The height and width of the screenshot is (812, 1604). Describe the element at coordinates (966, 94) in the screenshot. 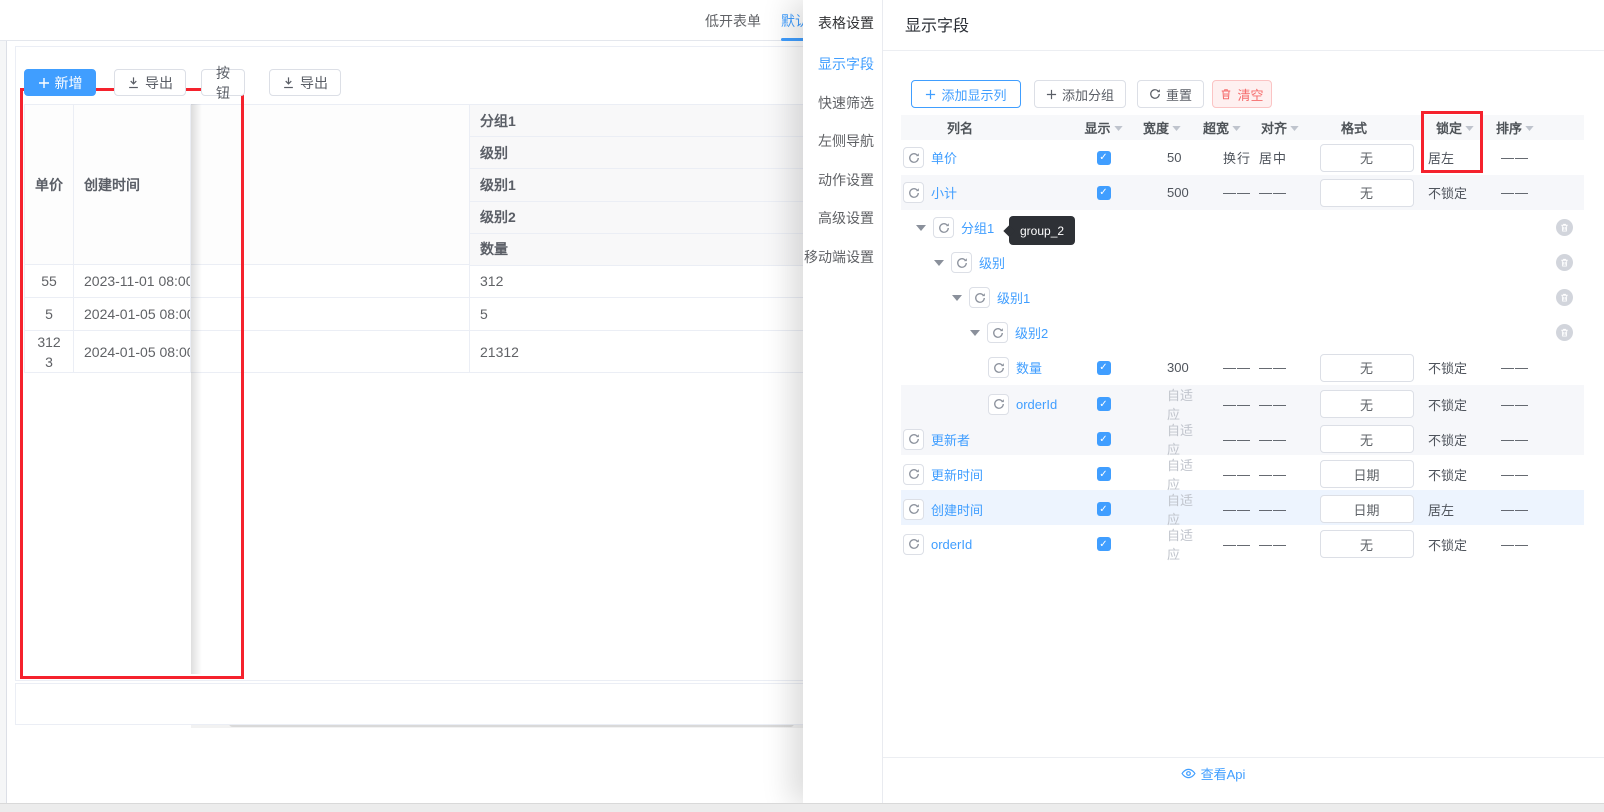

I see `add-display-column-button: 添加显示列` at that location.